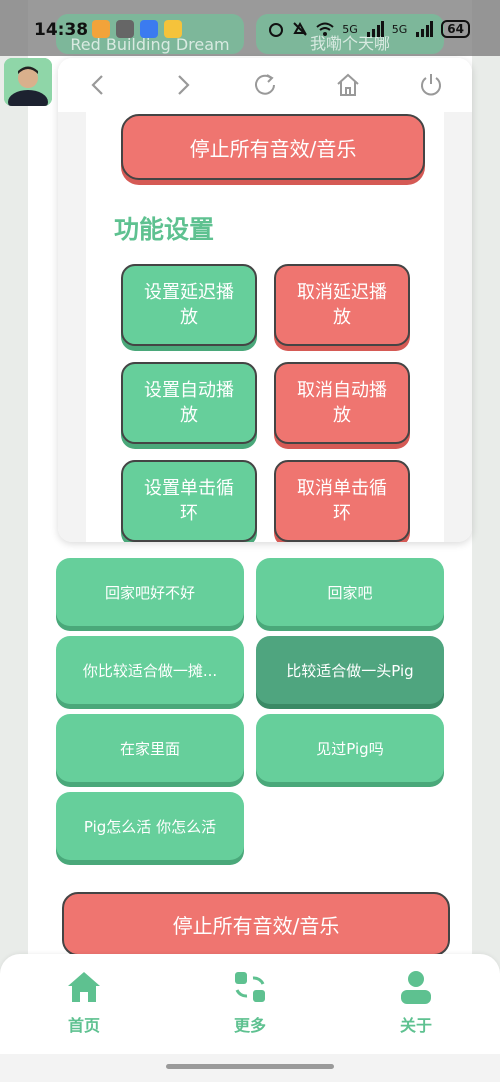 The height and width of the screenshot is (1082, 500). Describe the element at coordinates (150, 748) in the screenshot. I see `sound-button: 在家里面` at that location.